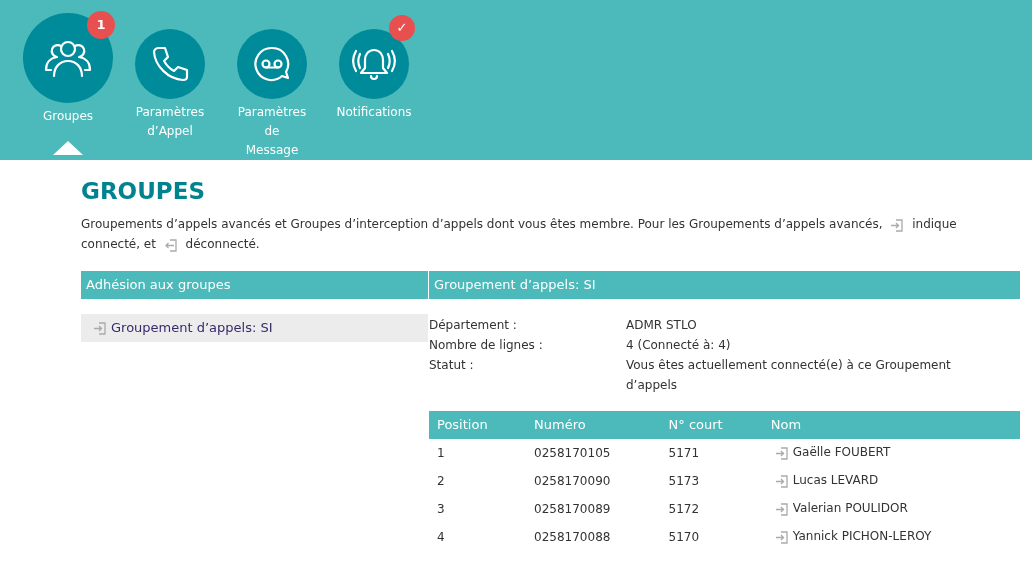 The width and height of the screenshot is (1032, 573). What do you see at coordinates (934, 223) in the screenshot?
I see `intro-text: indique` at bounding box center [934, 223].